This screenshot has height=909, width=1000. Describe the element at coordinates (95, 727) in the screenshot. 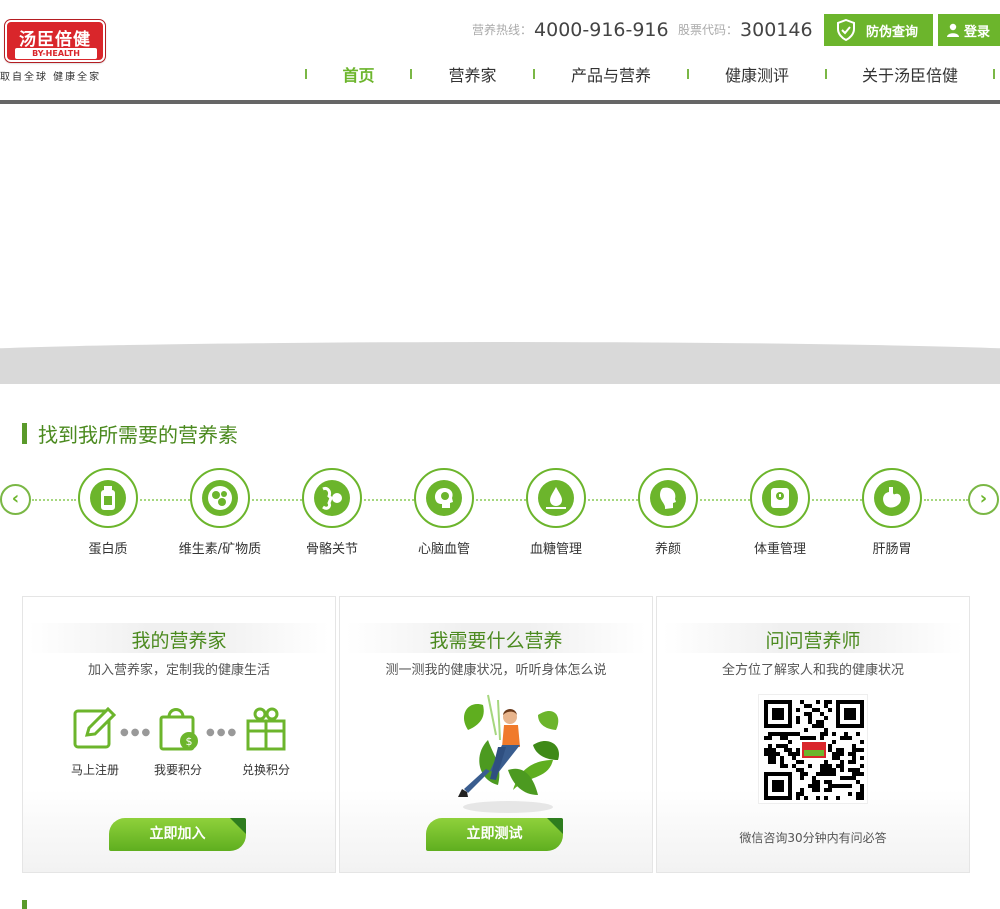

I see `edit-icon` at that location.